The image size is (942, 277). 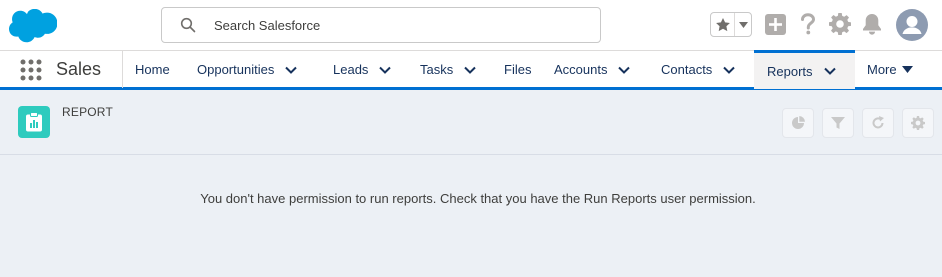 I want to click on search-input, so click(x=404, y=25).